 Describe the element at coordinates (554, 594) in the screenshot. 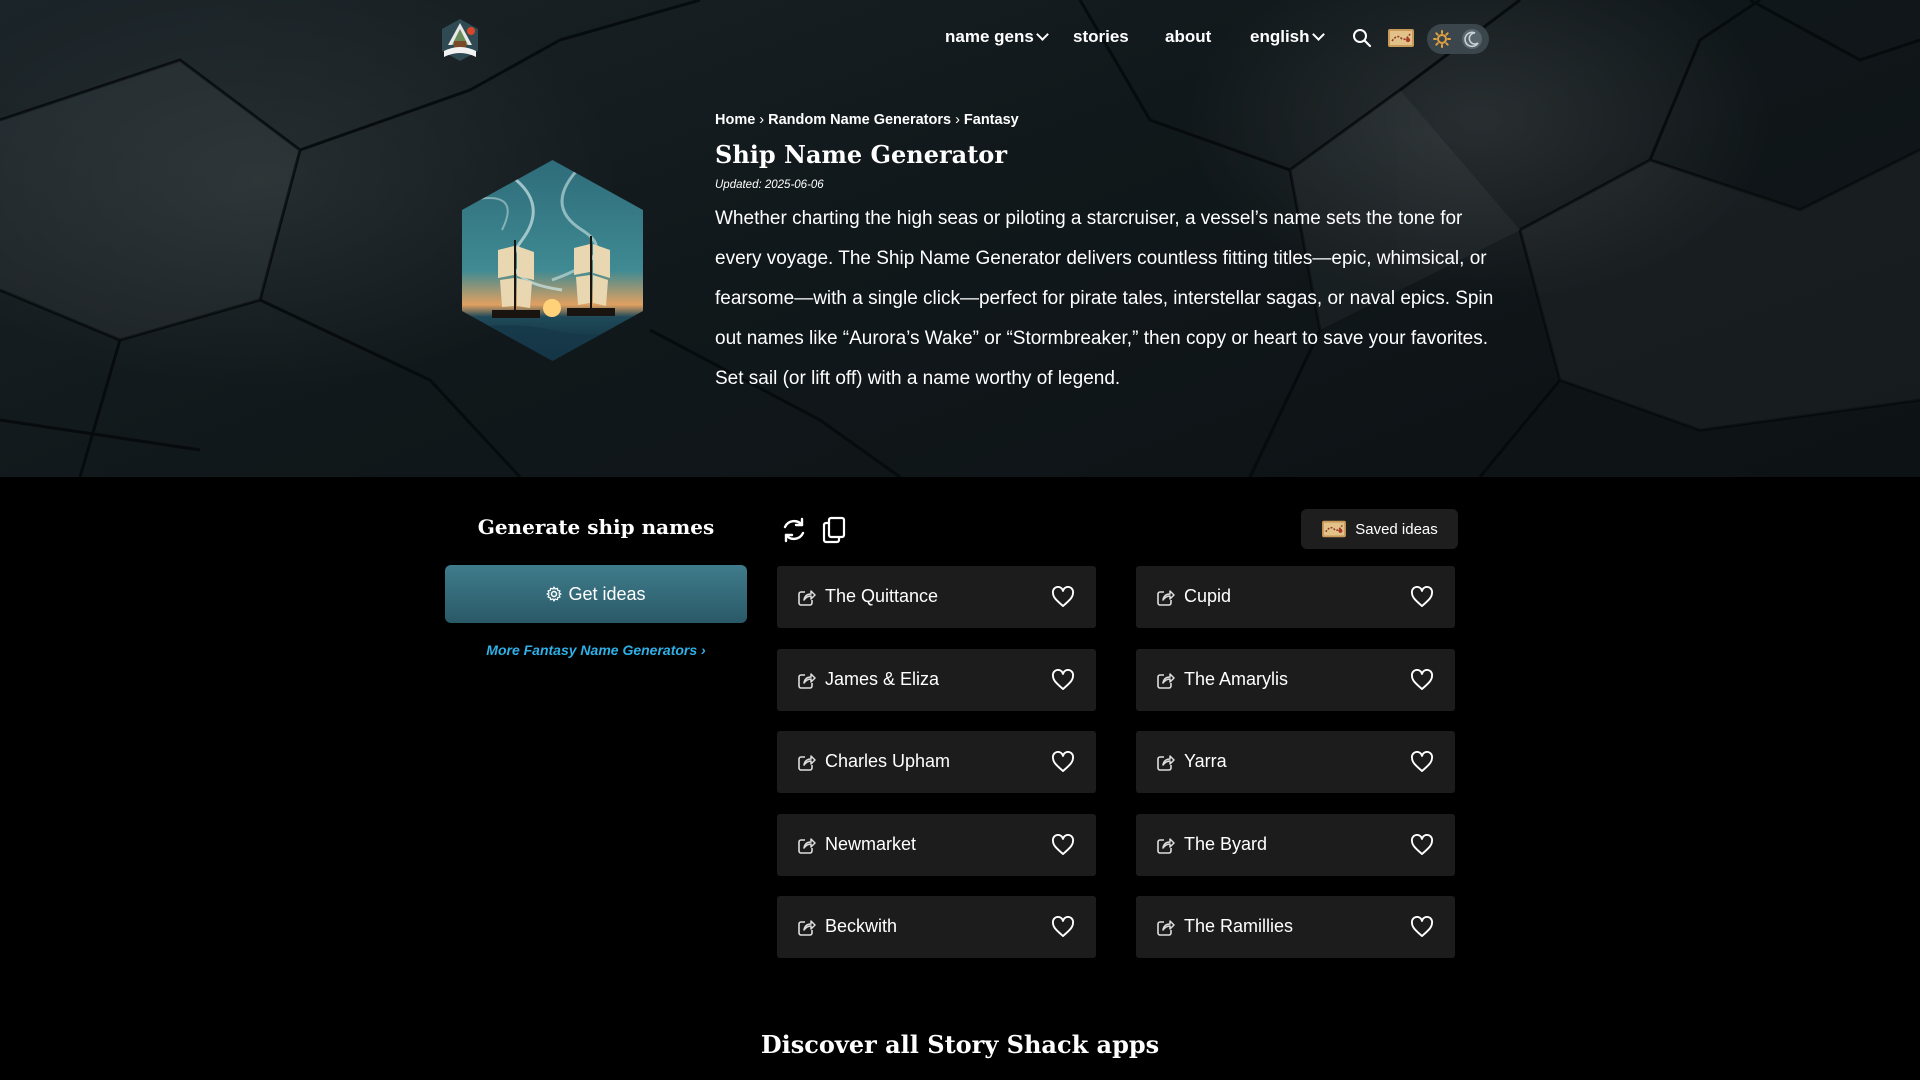

I see `gear-icon` at that location.